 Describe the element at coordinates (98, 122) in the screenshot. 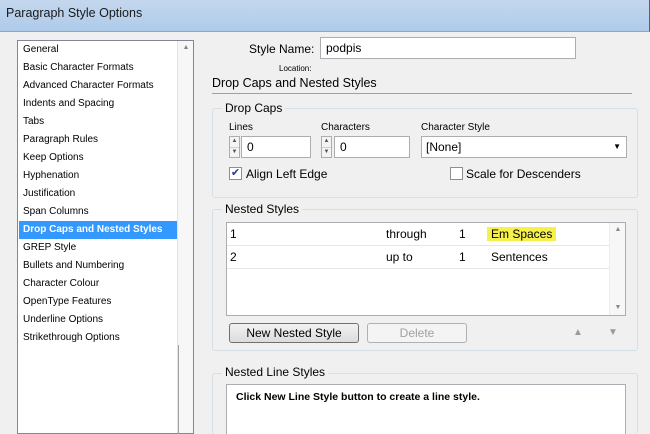

I see `sidebar-item-tabs: Tabs` at that location.